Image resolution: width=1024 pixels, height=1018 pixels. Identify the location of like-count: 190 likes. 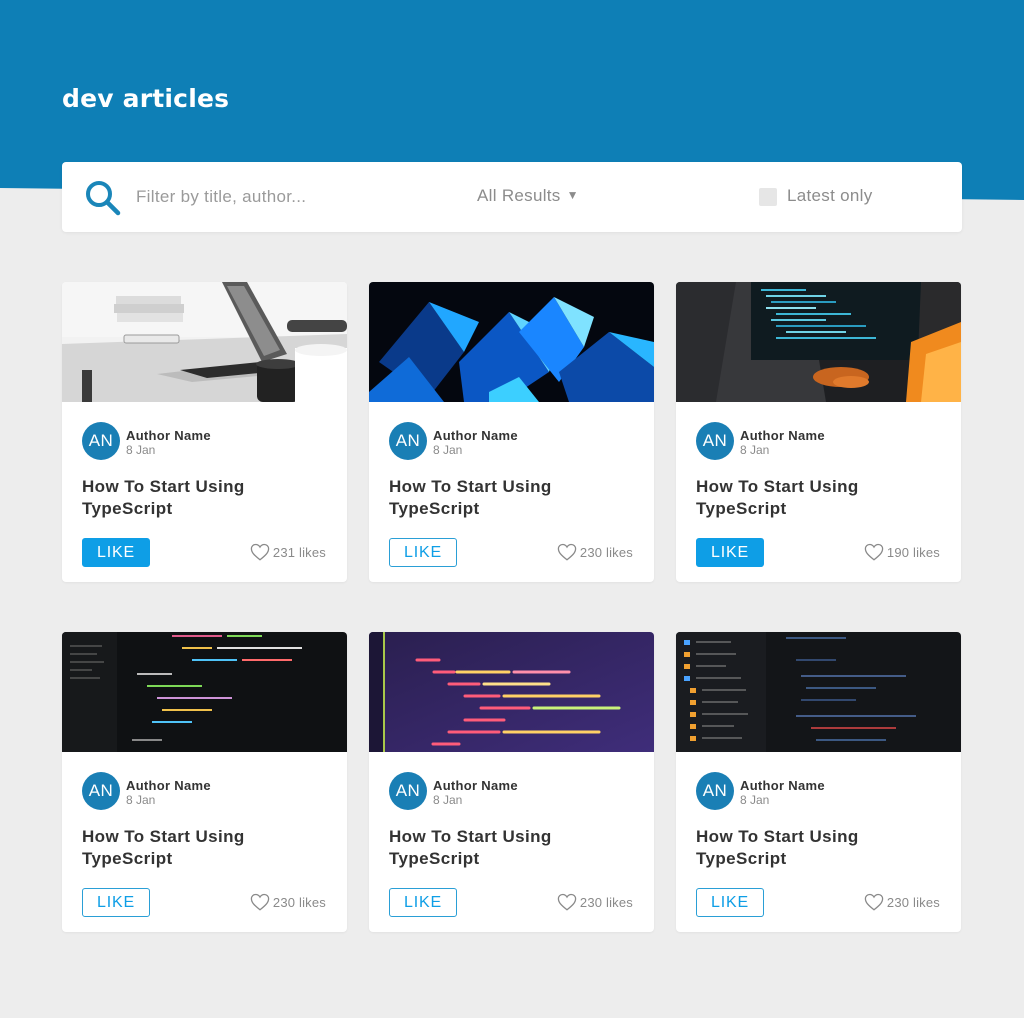
(902, 552).